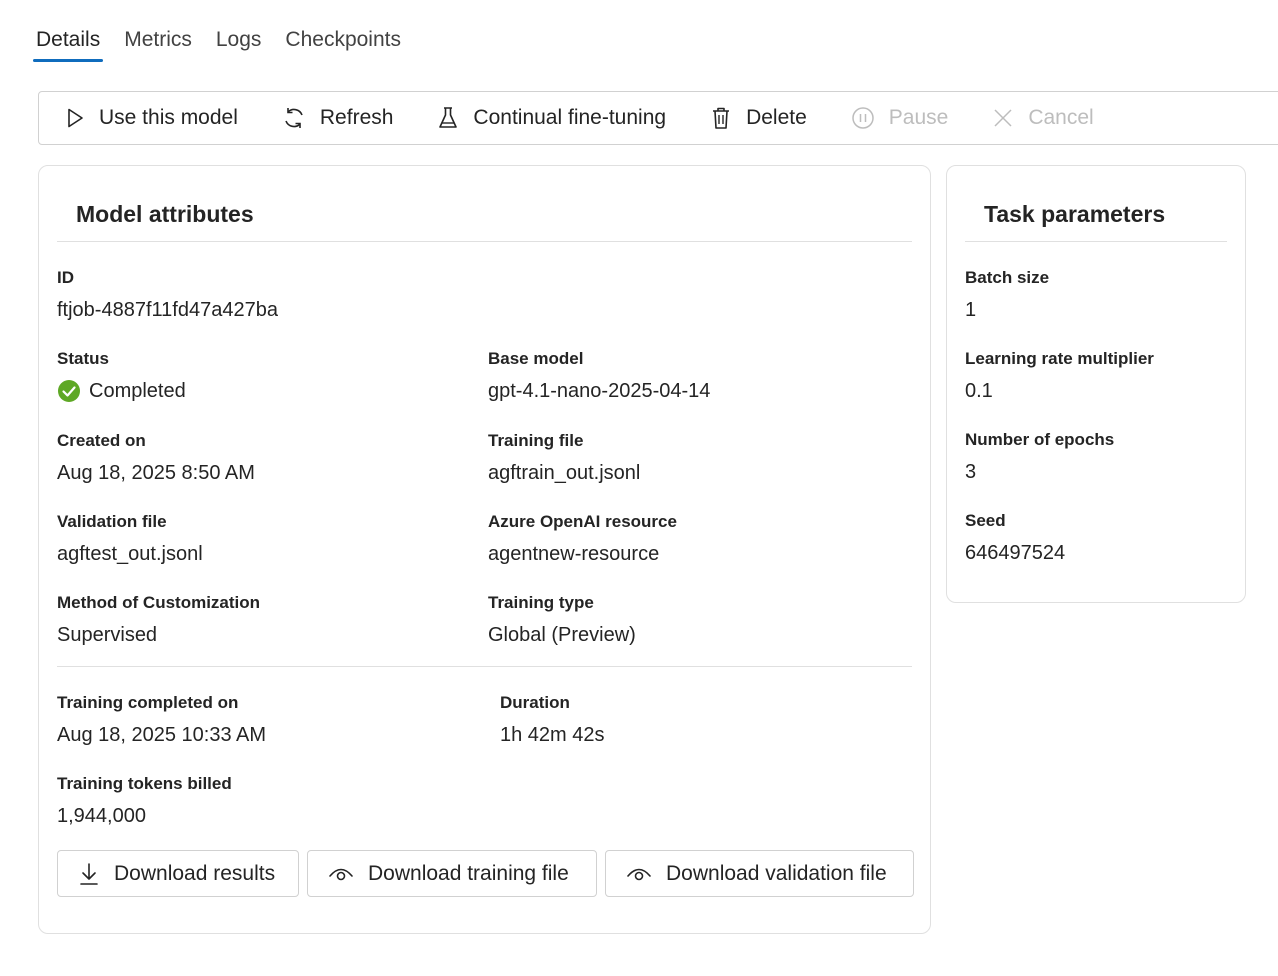  What do you see at coordinates (165, 214) in the screenshot?
I see `model-attributes-title: Model attributes` at bounding box center [165, 214].